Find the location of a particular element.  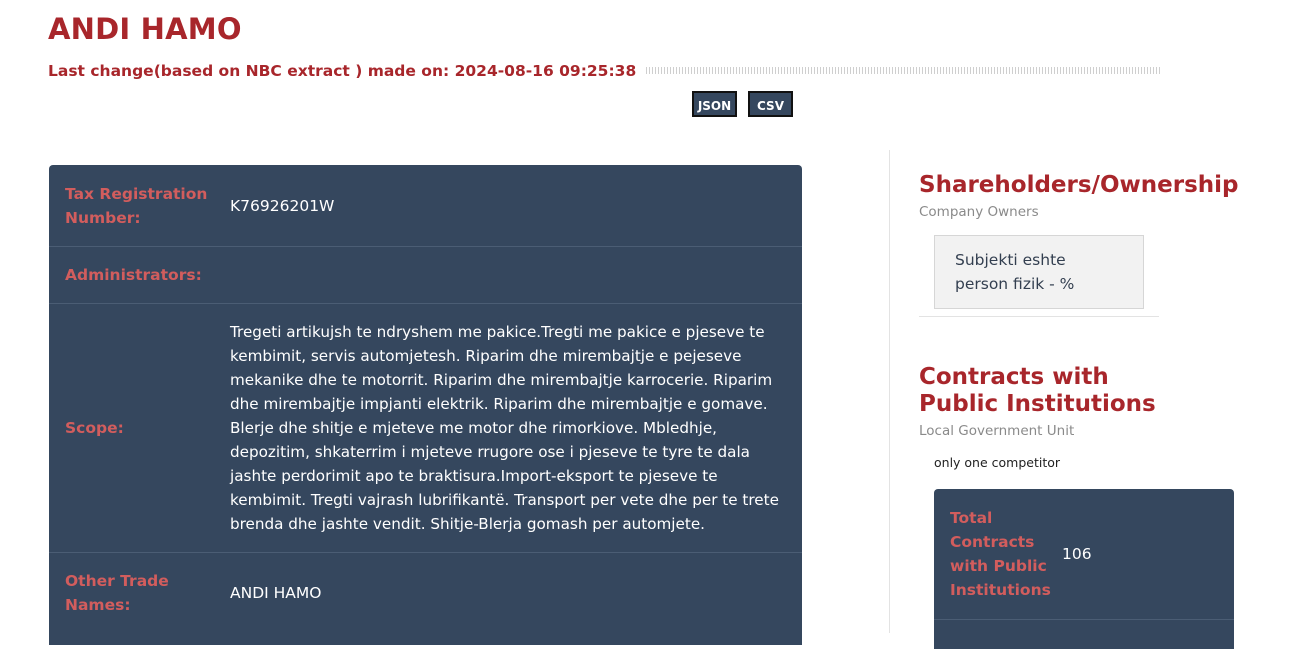

export-json-button: JSON is located at coordinates (714, 104).